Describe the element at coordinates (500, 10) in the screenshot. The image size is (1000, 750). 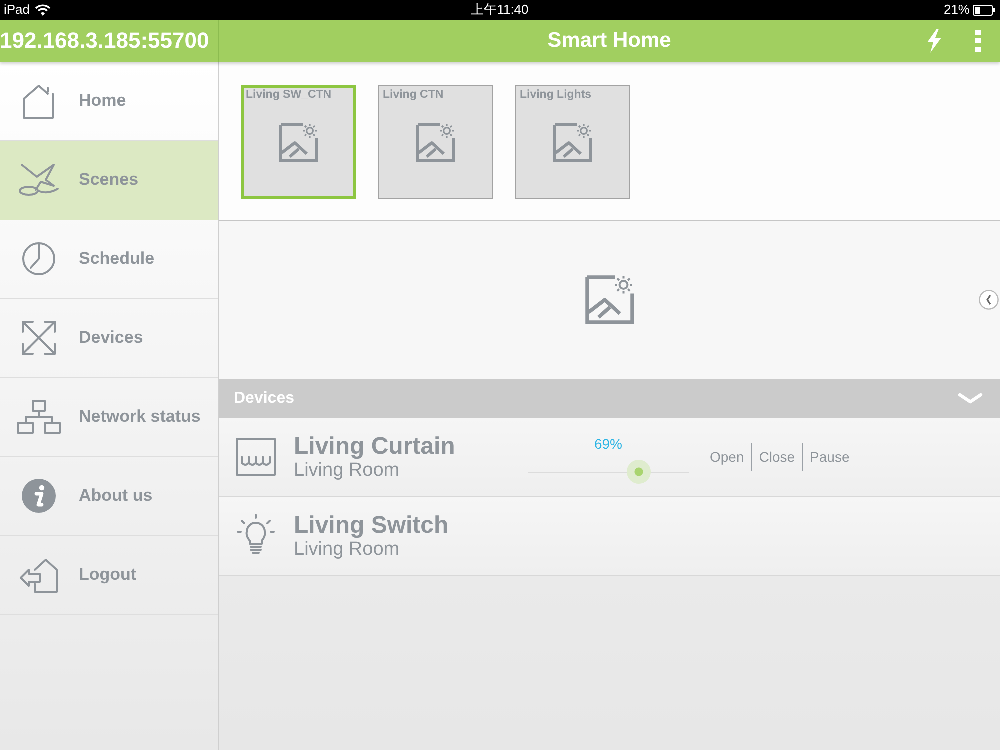
I see `status-time: 上午11:40` at that location.